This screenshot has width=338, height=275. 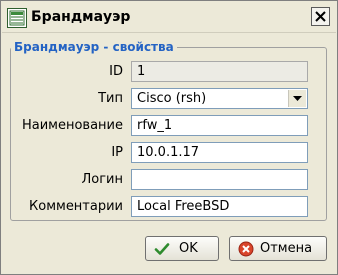 What do you see at coordinates (246, 249) in the screenshot?
I see `cancel-icon` at bounding box center [246, 249].